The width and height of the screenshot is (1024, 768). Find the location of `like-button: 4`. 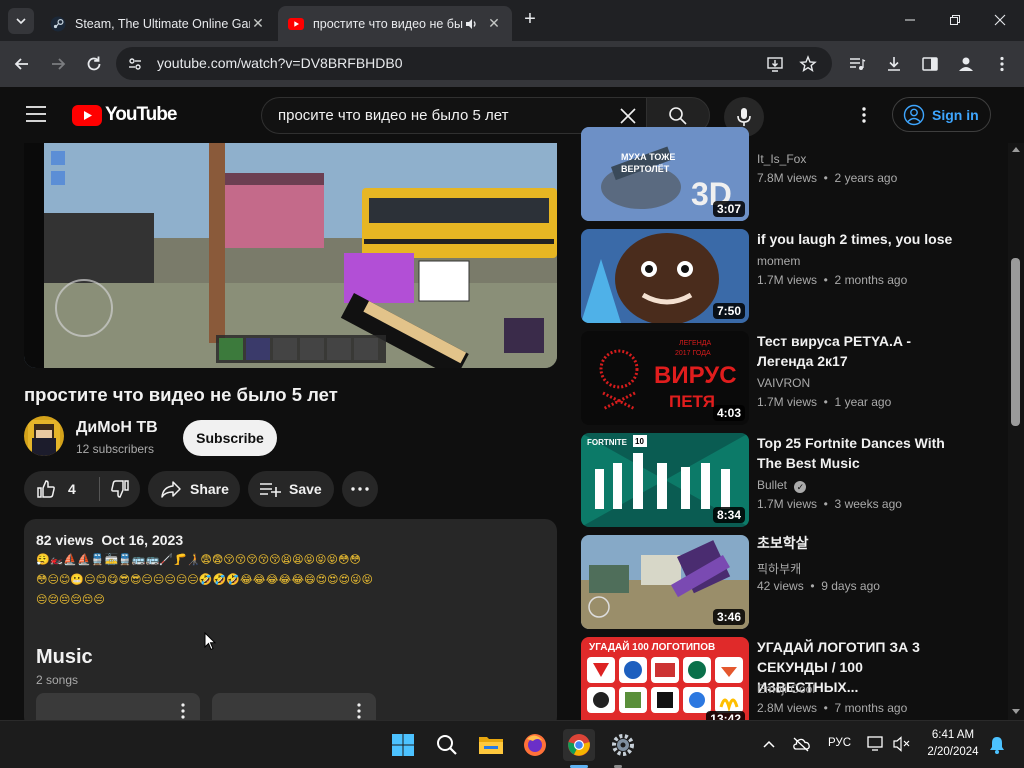

like-button: 4 is located at coordinates (61, 489).